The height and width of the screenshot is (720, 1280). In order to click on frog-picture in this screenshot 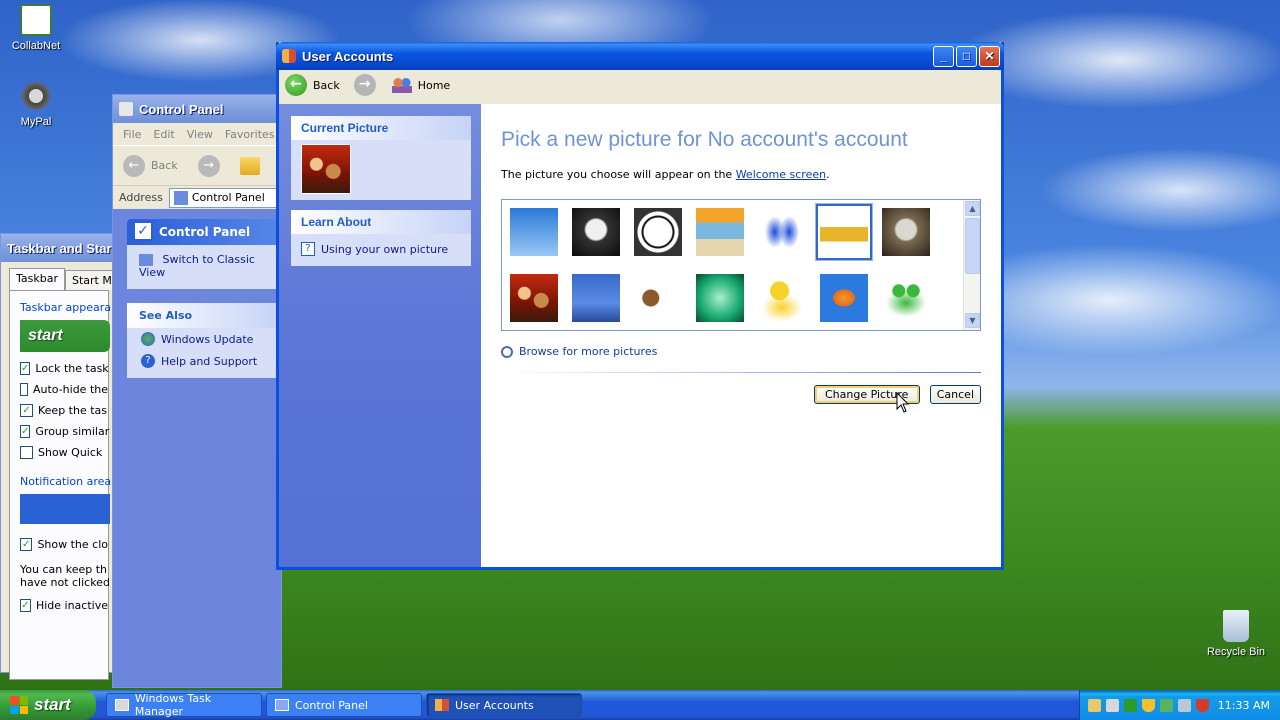, I will do `click(906, 298)`.